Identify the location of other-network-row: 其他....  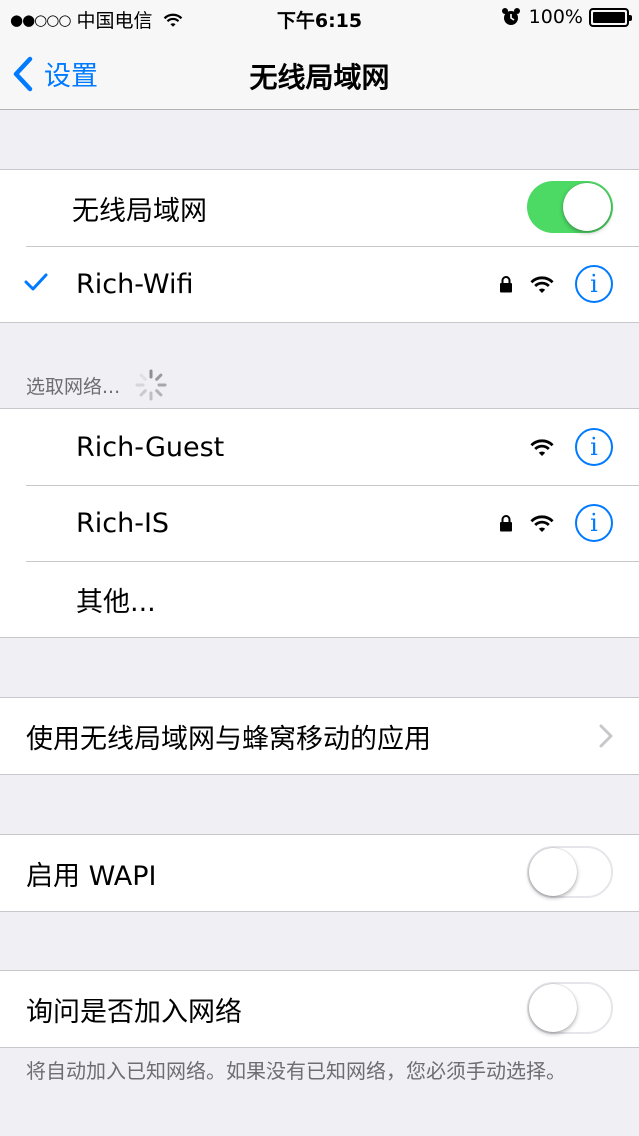
(319, 599).